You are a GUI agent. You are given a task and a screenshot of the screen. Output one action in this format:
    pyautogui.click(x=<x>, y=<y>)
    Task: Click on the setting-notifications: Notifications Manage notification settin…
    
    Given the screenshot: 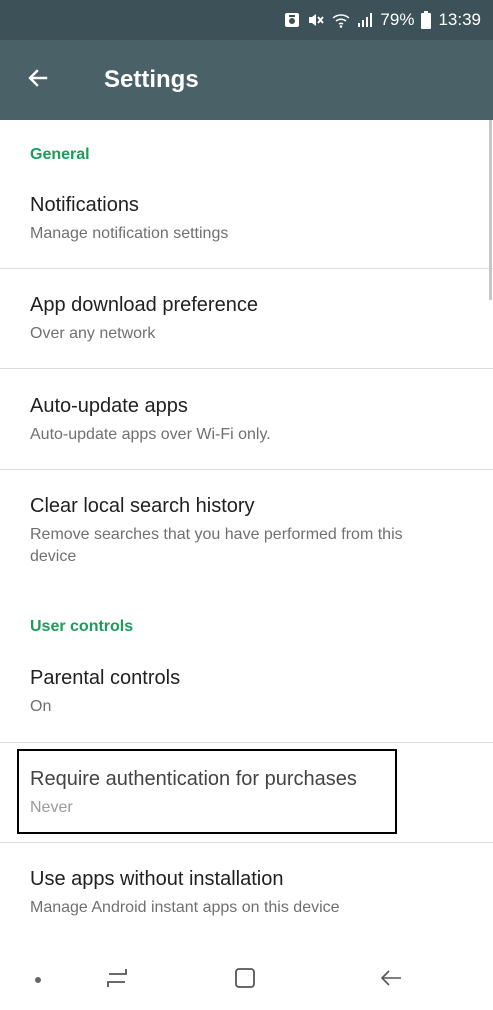 What is the action you would take?
    pyautogui.click(x=246, y=223)
    